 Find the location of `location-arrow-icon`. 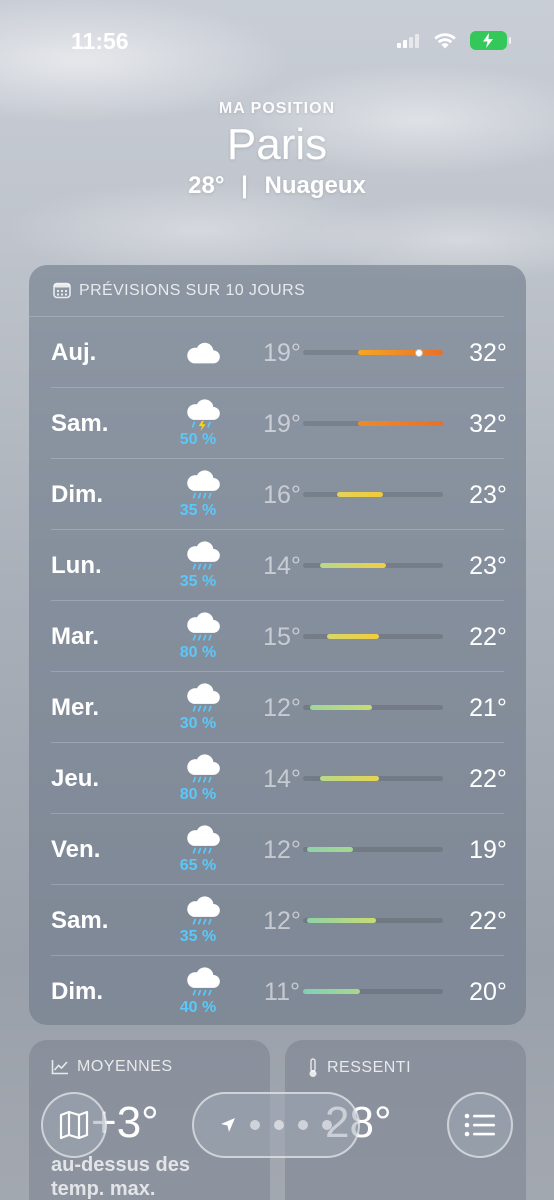

location-arrow-icon is located at coordinates (228, 1125).